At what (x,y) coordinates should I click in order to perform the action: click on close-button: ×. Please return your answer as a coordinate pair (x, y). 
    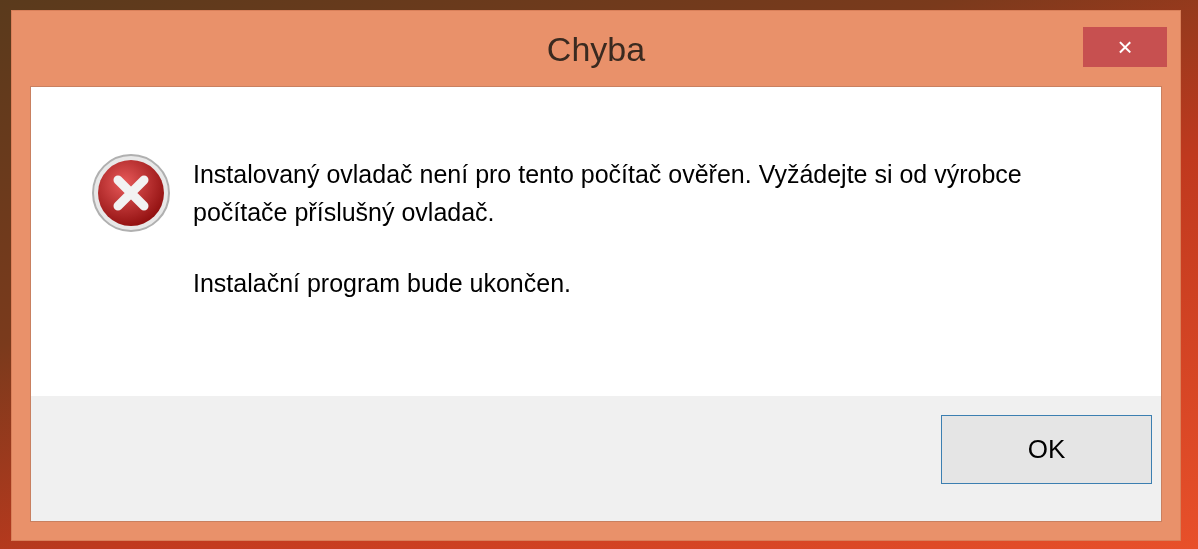
    Looking at the image, I should click on (1125, 47).